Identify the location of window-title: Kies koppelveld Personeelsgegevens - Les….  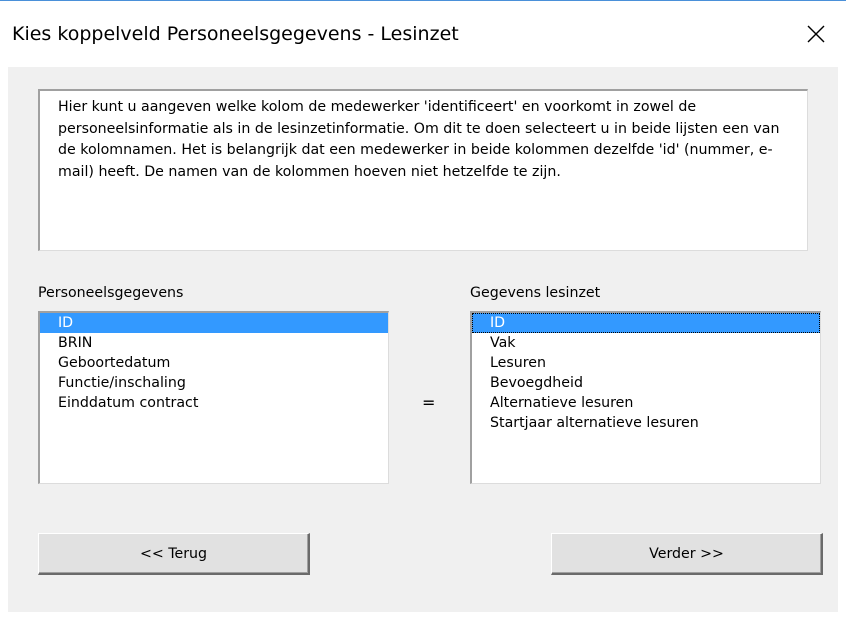
(235, 34).